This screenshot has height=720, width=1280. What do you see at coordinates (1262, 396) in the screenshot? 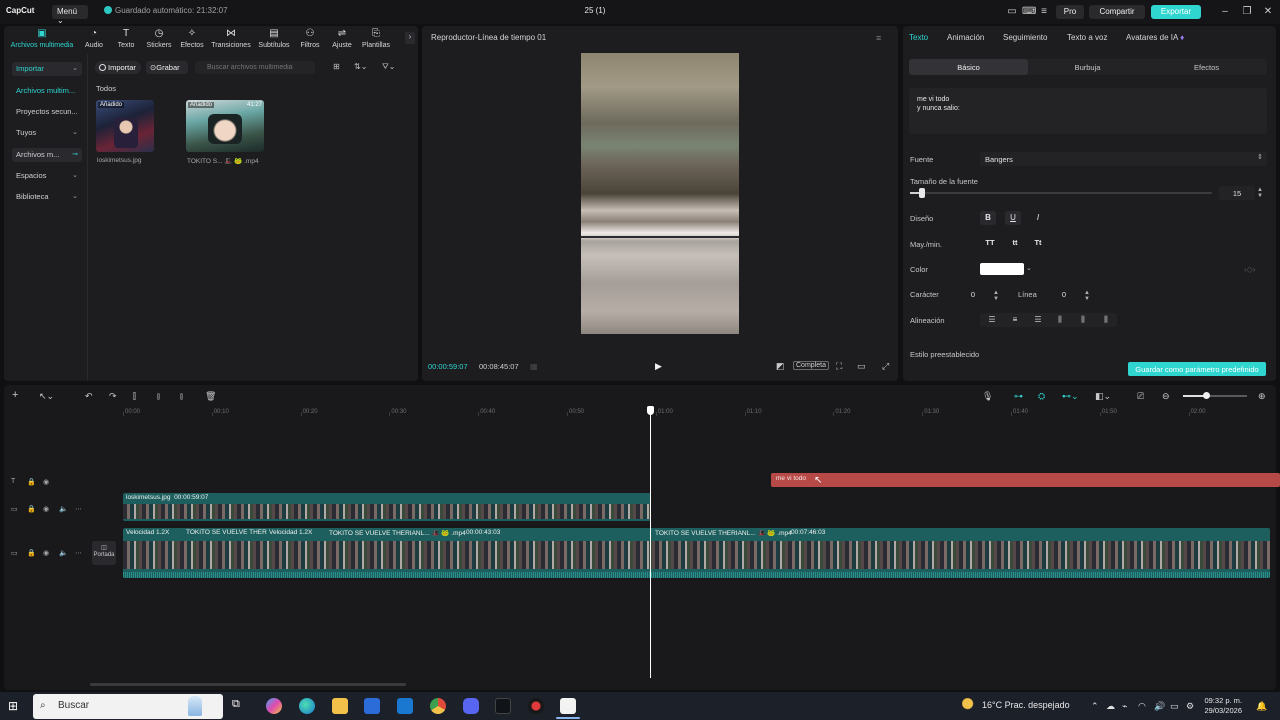
I see `zoom-in-icon: ⊕` at bounding box center [1262, 396].